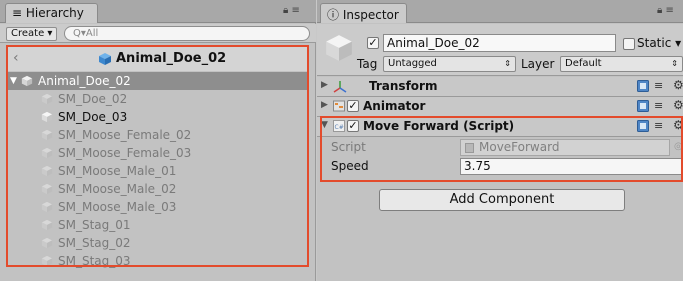  What do you see at coordinates (449, 64) in the screenshot?
I see `tag-dropdown: Untagged ⇕` at bounding box center [449, 64].